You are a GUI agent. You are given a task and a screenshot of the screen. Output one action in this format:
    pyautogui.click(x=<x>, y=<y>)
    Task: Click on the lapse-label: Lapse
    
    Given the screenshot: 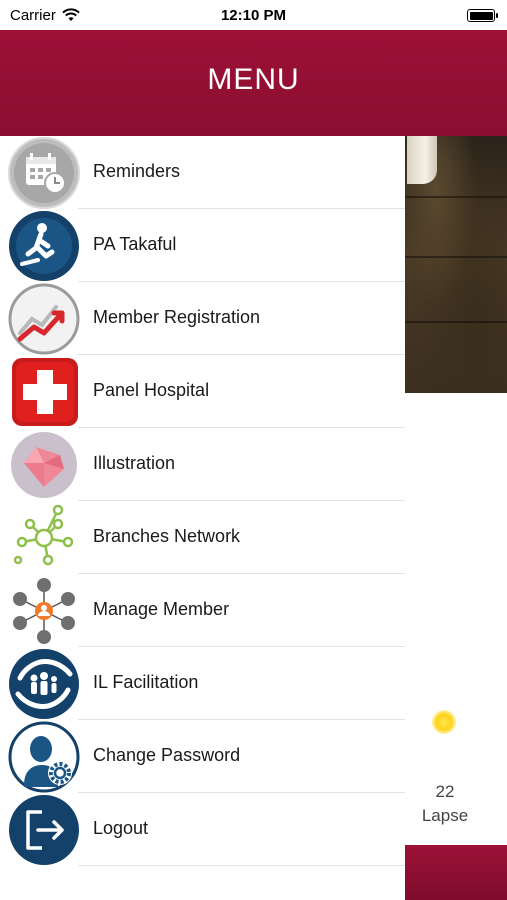 What is the action you would take?
    pyautogui.click(x=445, y=815)
    